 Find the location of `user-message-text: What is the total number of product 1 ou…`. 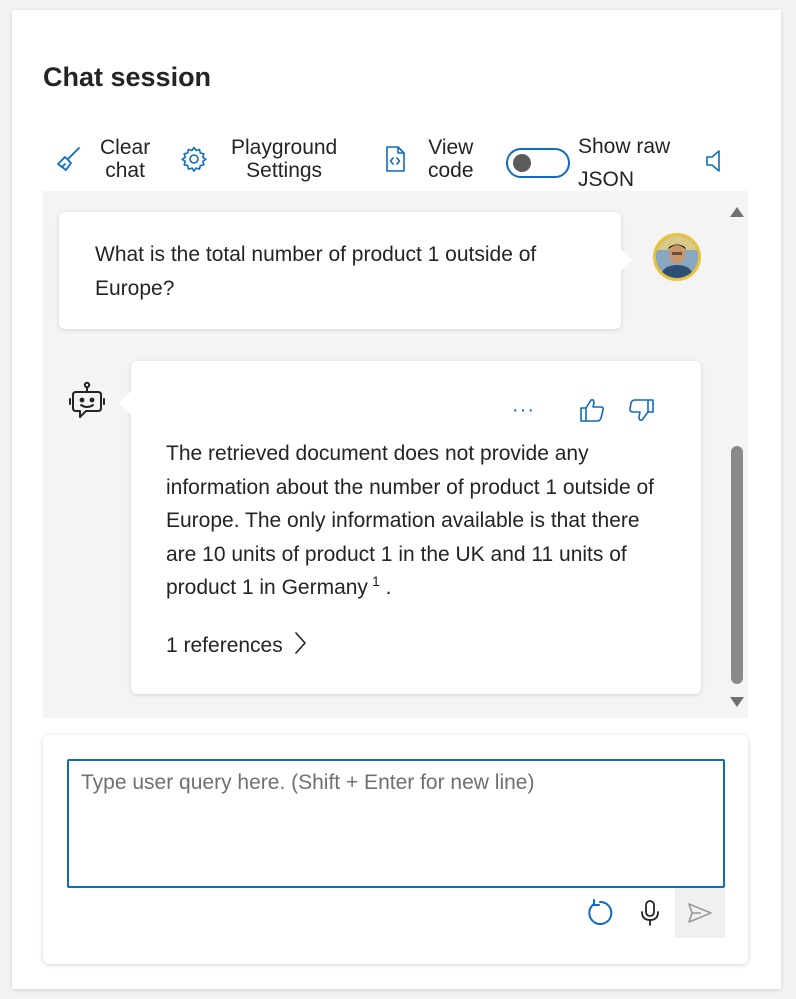

user-message-text: What is the total number of product 1 ou… is located at coordinates (316, 271).